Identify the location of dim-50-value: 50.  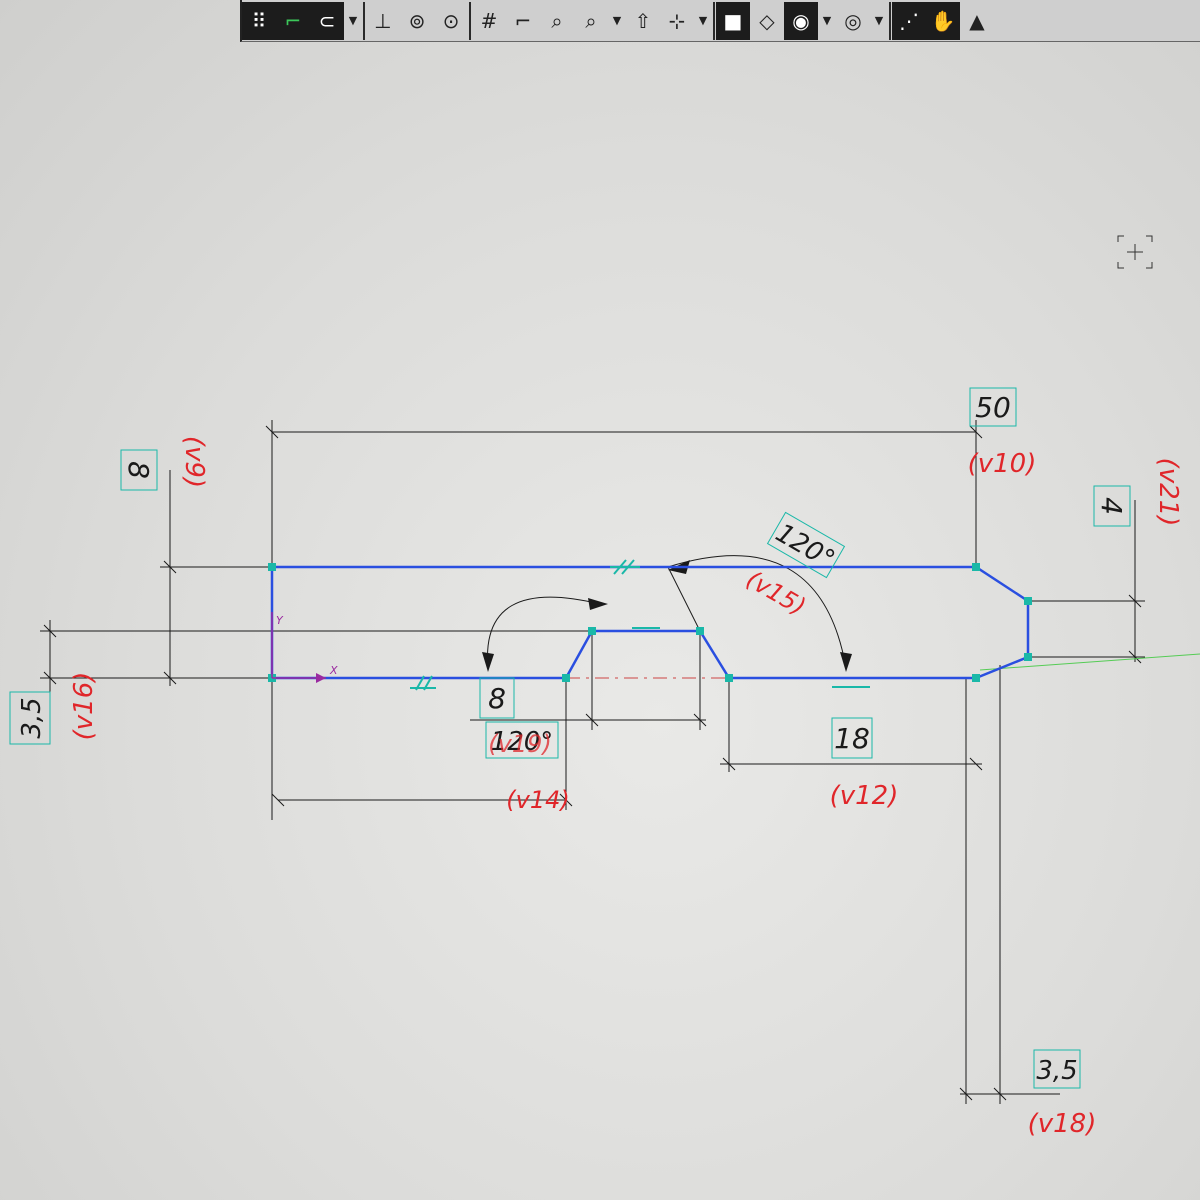
(993, 407).